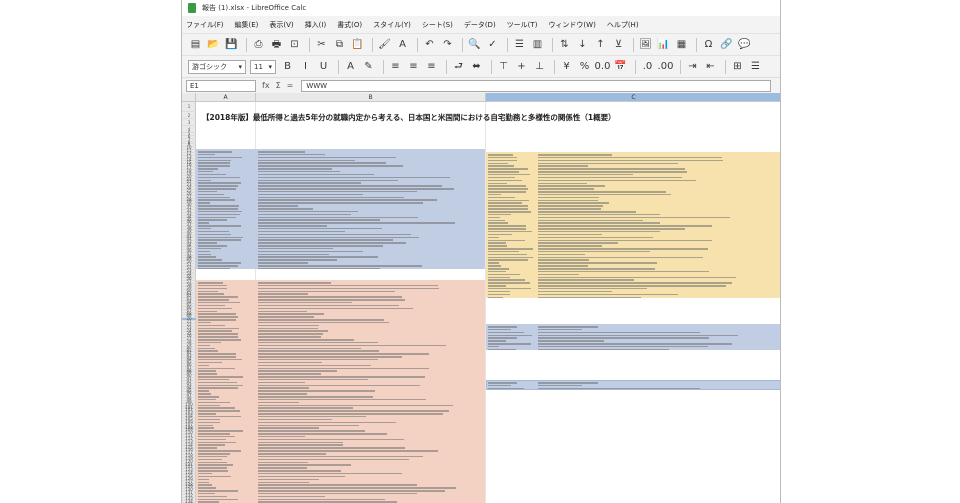  Describe the element at coordinates (323, 66) in the screenshot. I see `underline-icon: U` at that location.